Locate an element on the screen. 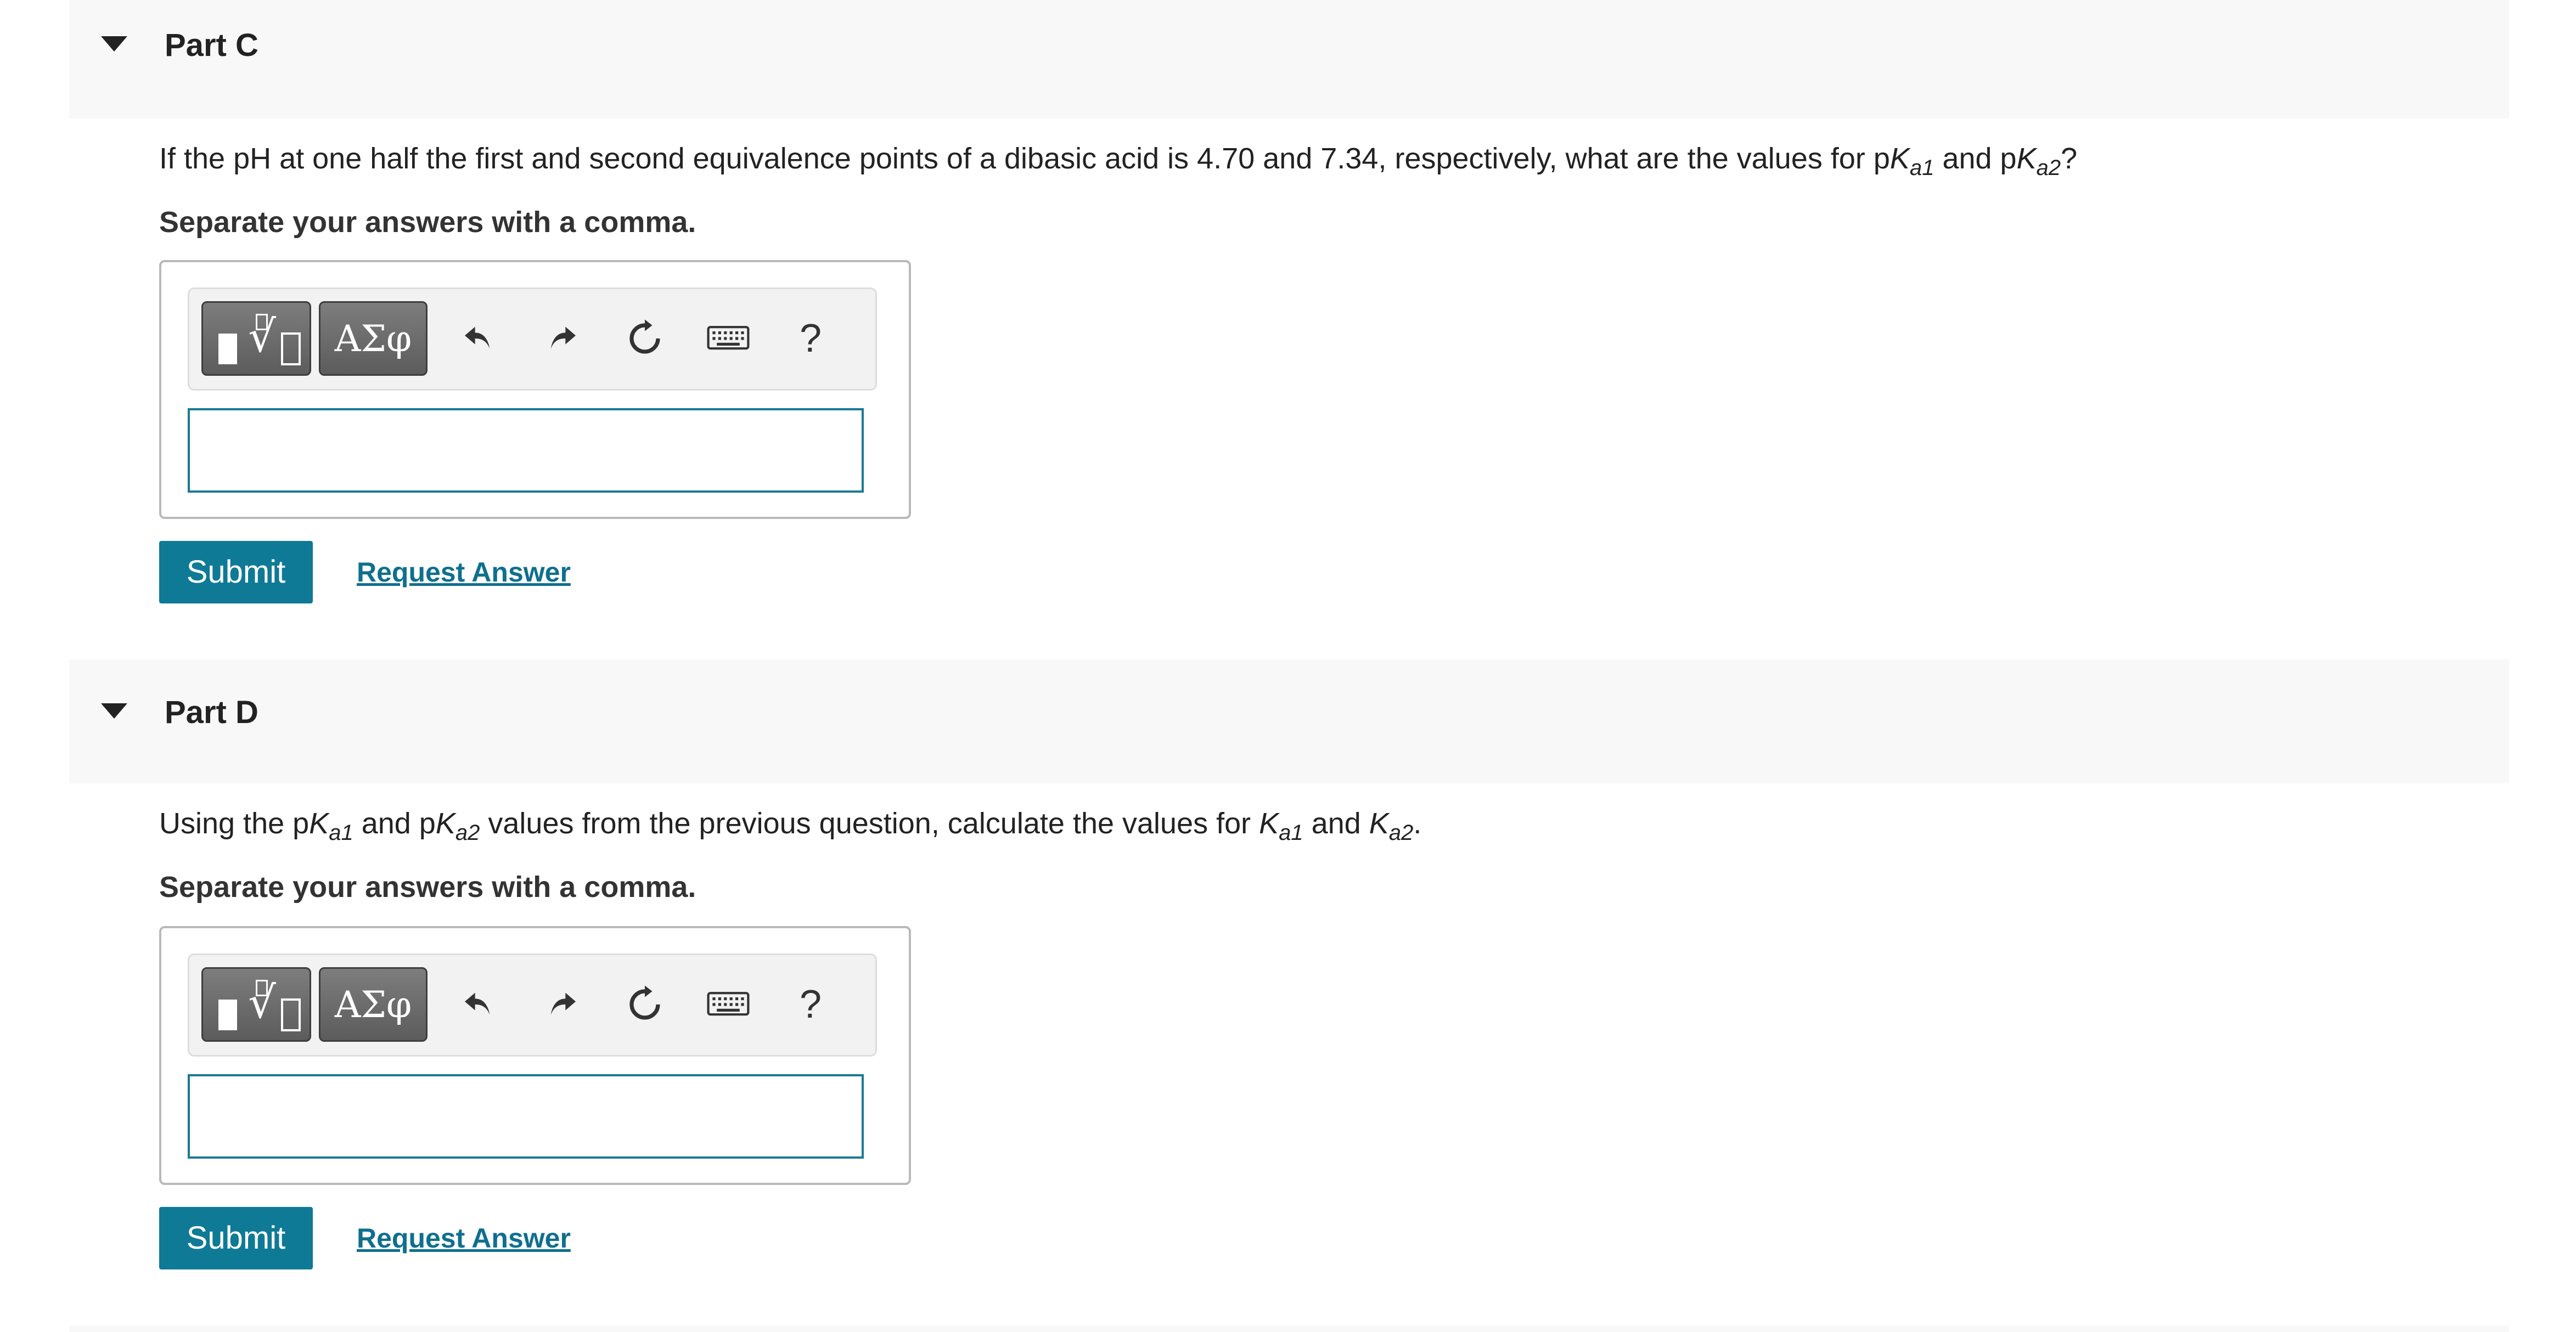 The width and height of the screenshot is (2576, 1332). part-c-instruction: Separate your answers with a comma. is located at coordinates (427, 222).